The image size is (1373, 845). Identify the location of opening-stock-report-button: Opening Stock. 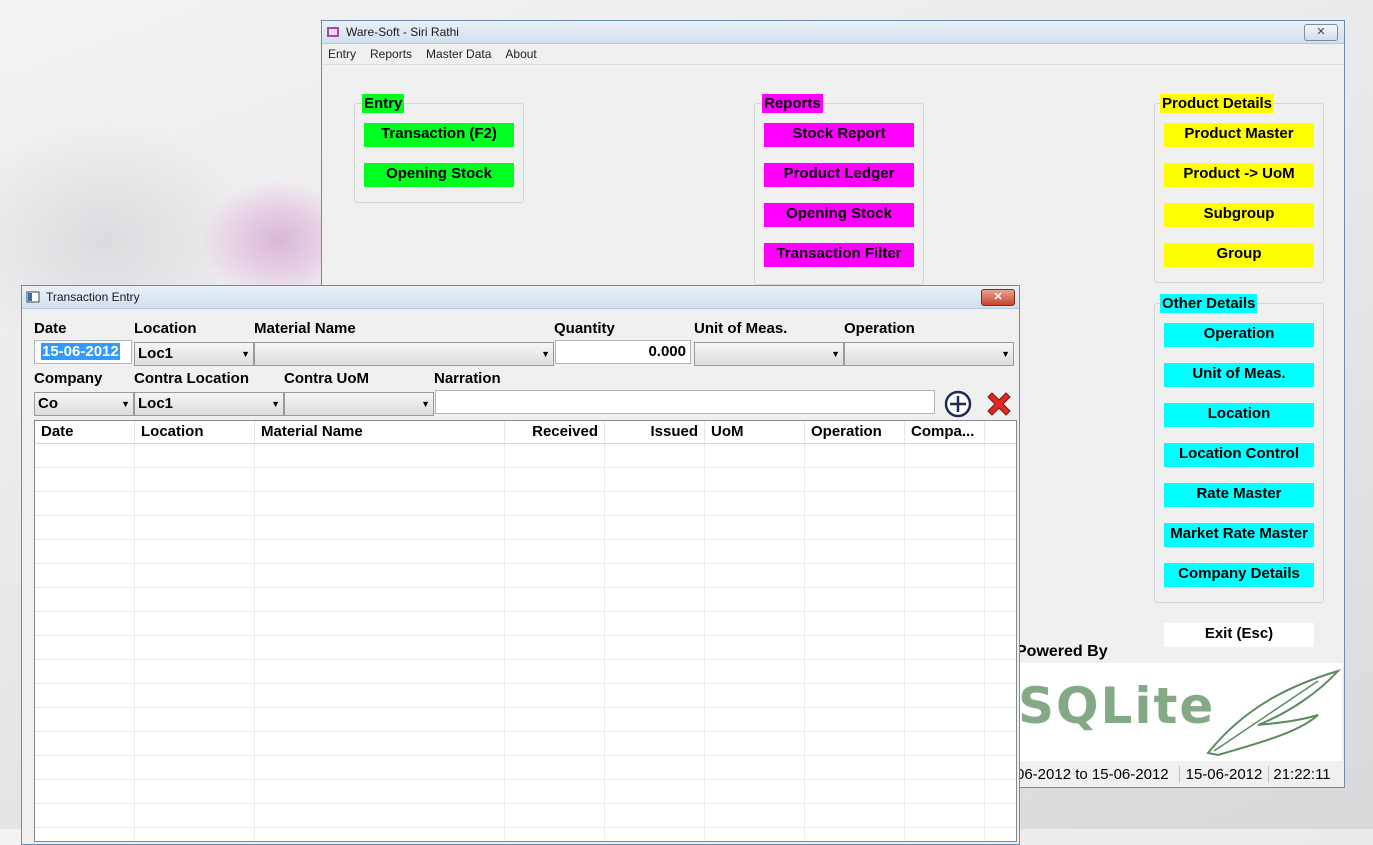
(839, 215).